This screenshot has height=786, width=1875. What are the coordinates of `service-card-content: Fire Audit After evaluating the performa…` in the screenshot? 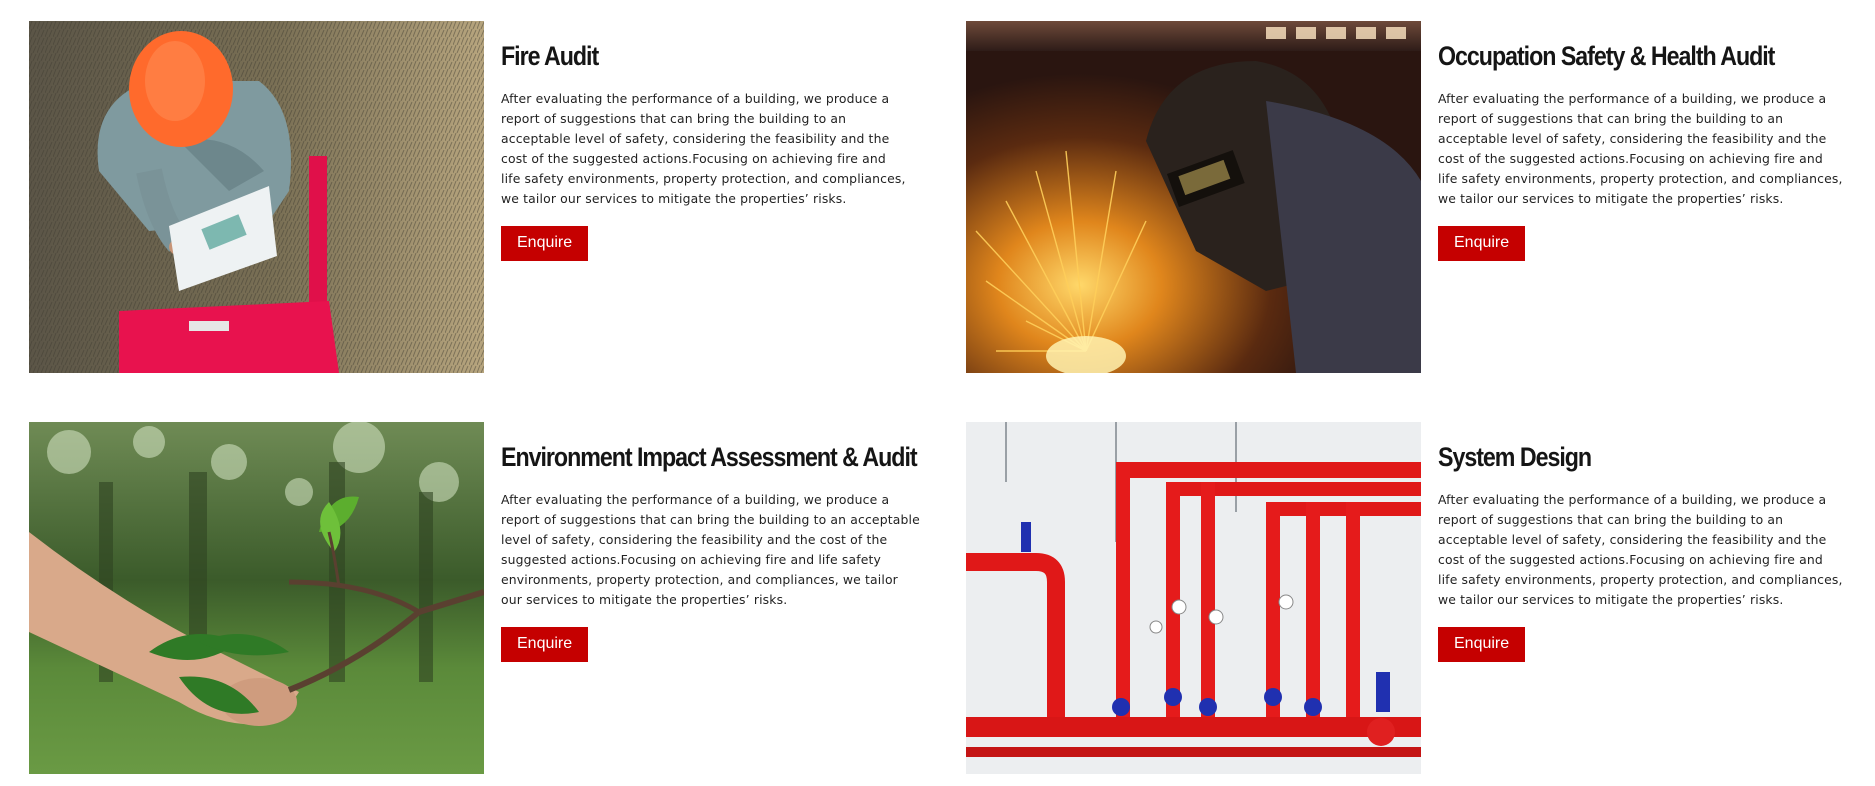 It's located at (696, 197).